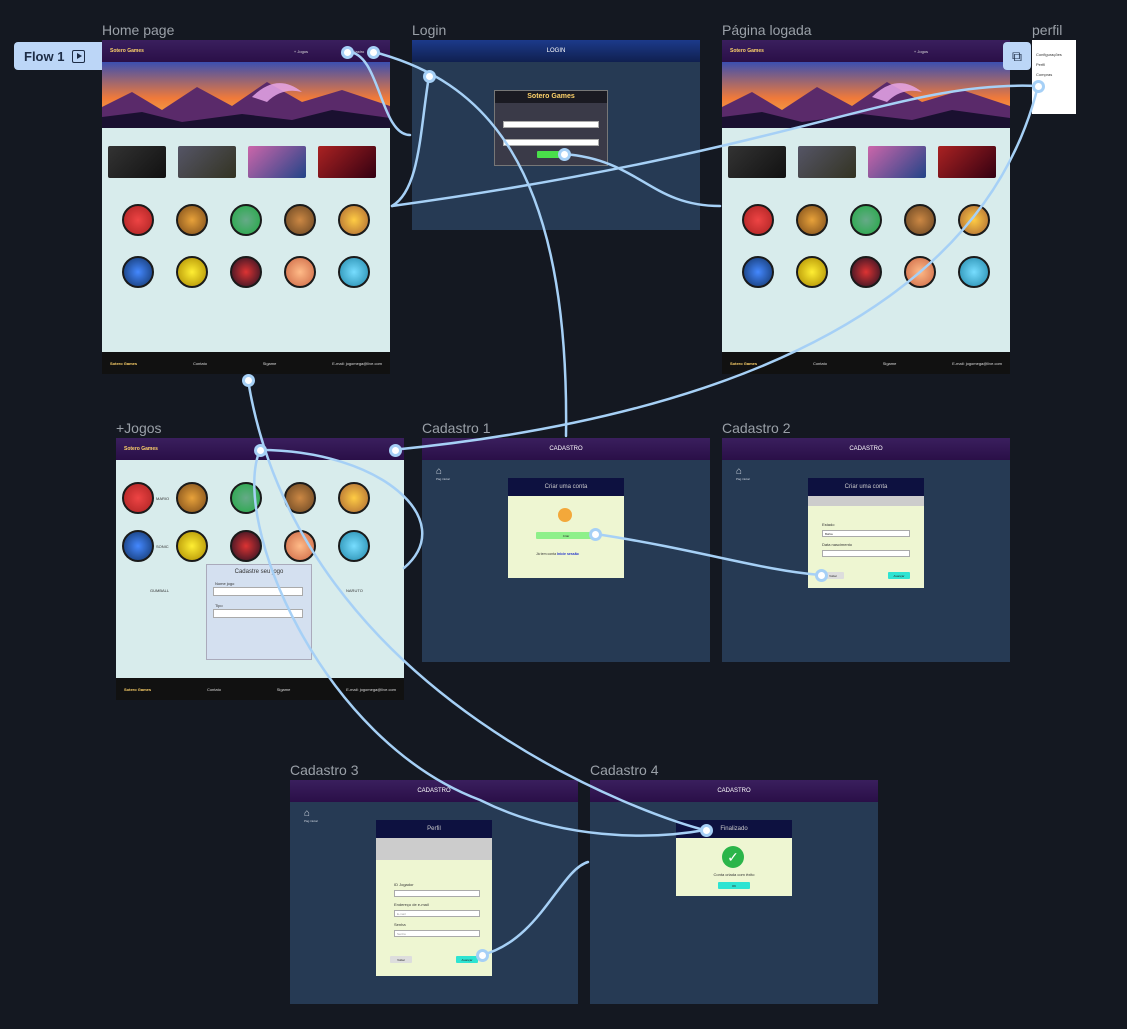 The image size is (1127, 1029). What do you see at coordinates (44, 56) in the screenshot?
I see `flow-label: Flow 1` at bounding box center [44, 56].